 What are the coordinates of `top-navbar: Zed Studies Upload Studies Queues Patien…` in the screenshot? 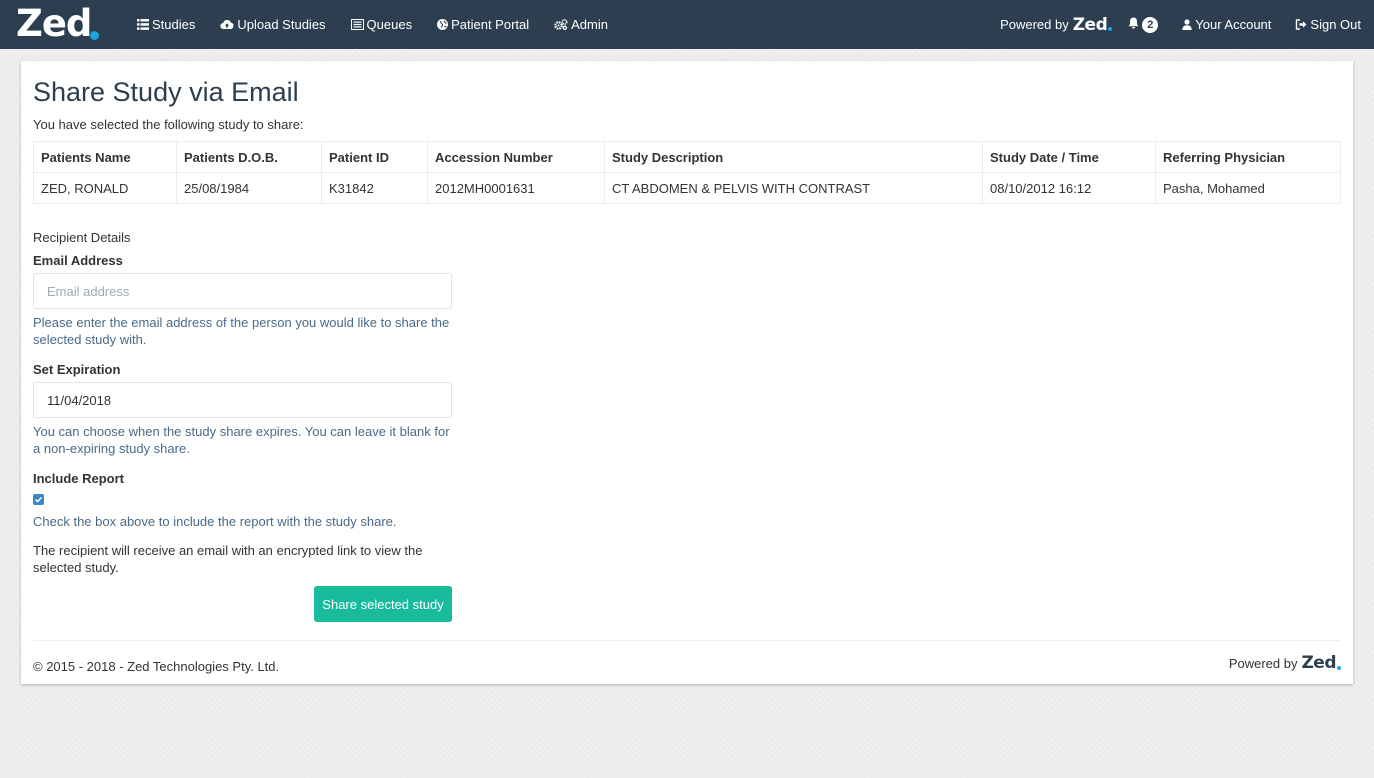 It's located at (687, 24).